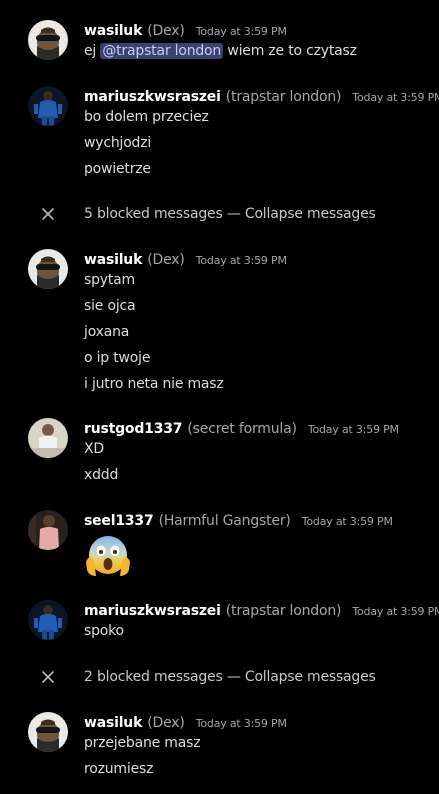 The height and width of the screenshot is (794, 439). Describe the element at coordinates (104, 631) in the screenshot. I see `message-text: spoko` at that location.